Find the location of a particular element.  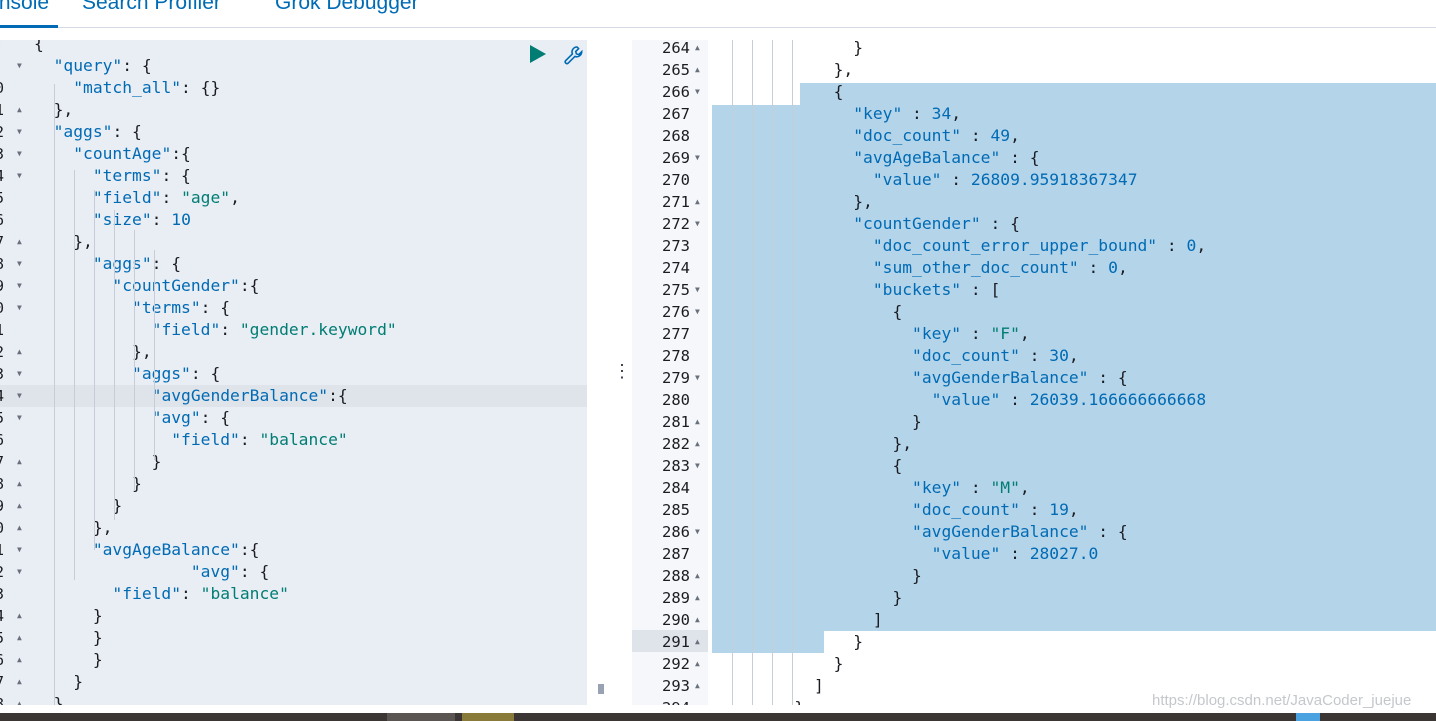

line-number: 35 is located at coordinates (8, 638).